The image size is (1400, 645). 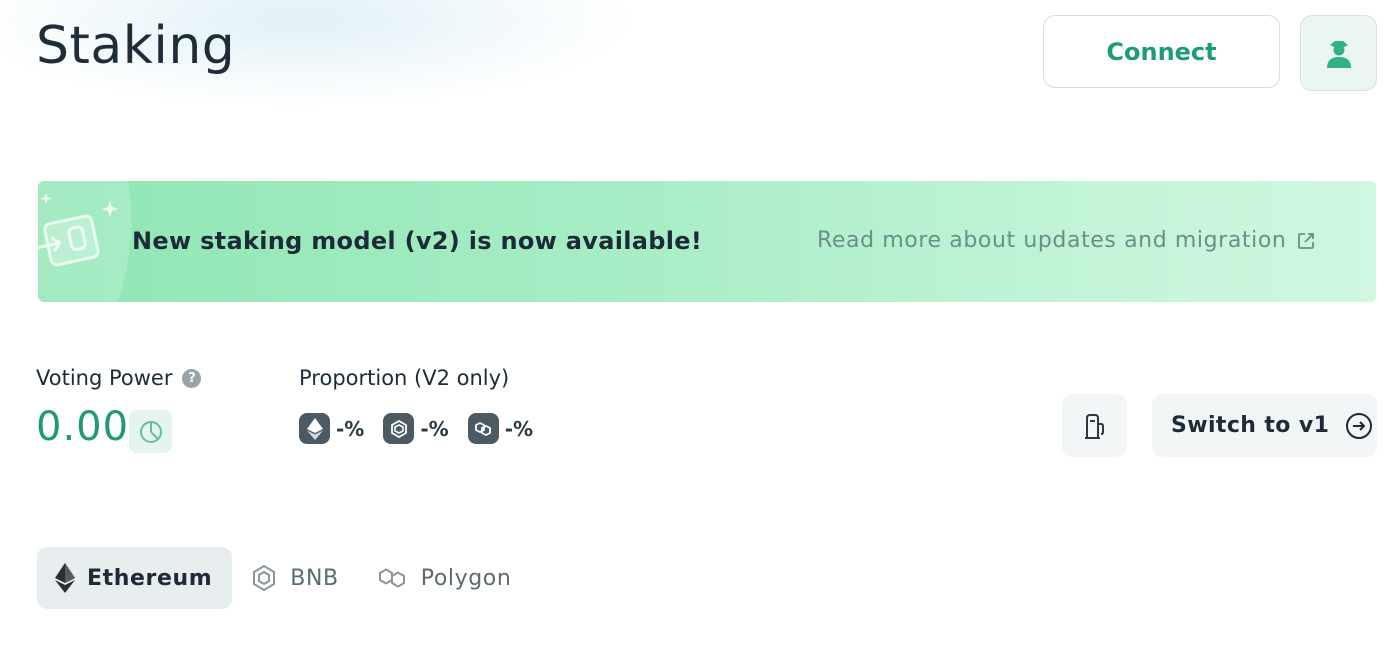 I want to click on tab-bnb-label: BNB, so click(x=314, y=578).